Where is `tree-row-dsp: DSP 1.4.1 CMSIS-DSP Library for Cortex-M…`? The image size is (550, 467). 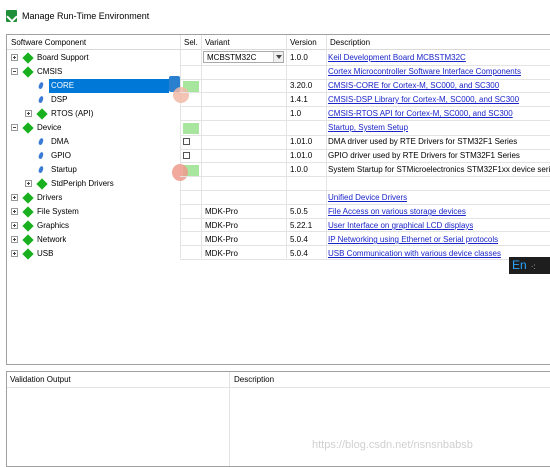 tree-row-dsp: DSP 1.4.1 CMSIS-DSP Library for Cortex-M… is located at coordinates (278, 100).